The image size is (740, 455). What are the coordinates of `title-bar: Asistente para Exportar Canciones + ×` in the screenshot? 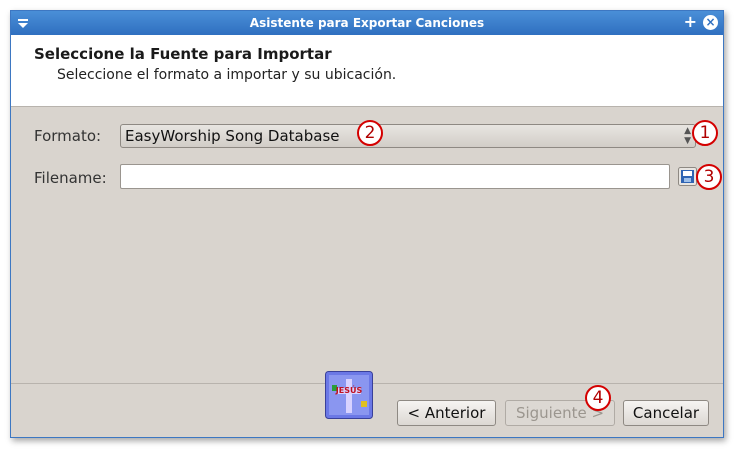 It's located at (367, 23).